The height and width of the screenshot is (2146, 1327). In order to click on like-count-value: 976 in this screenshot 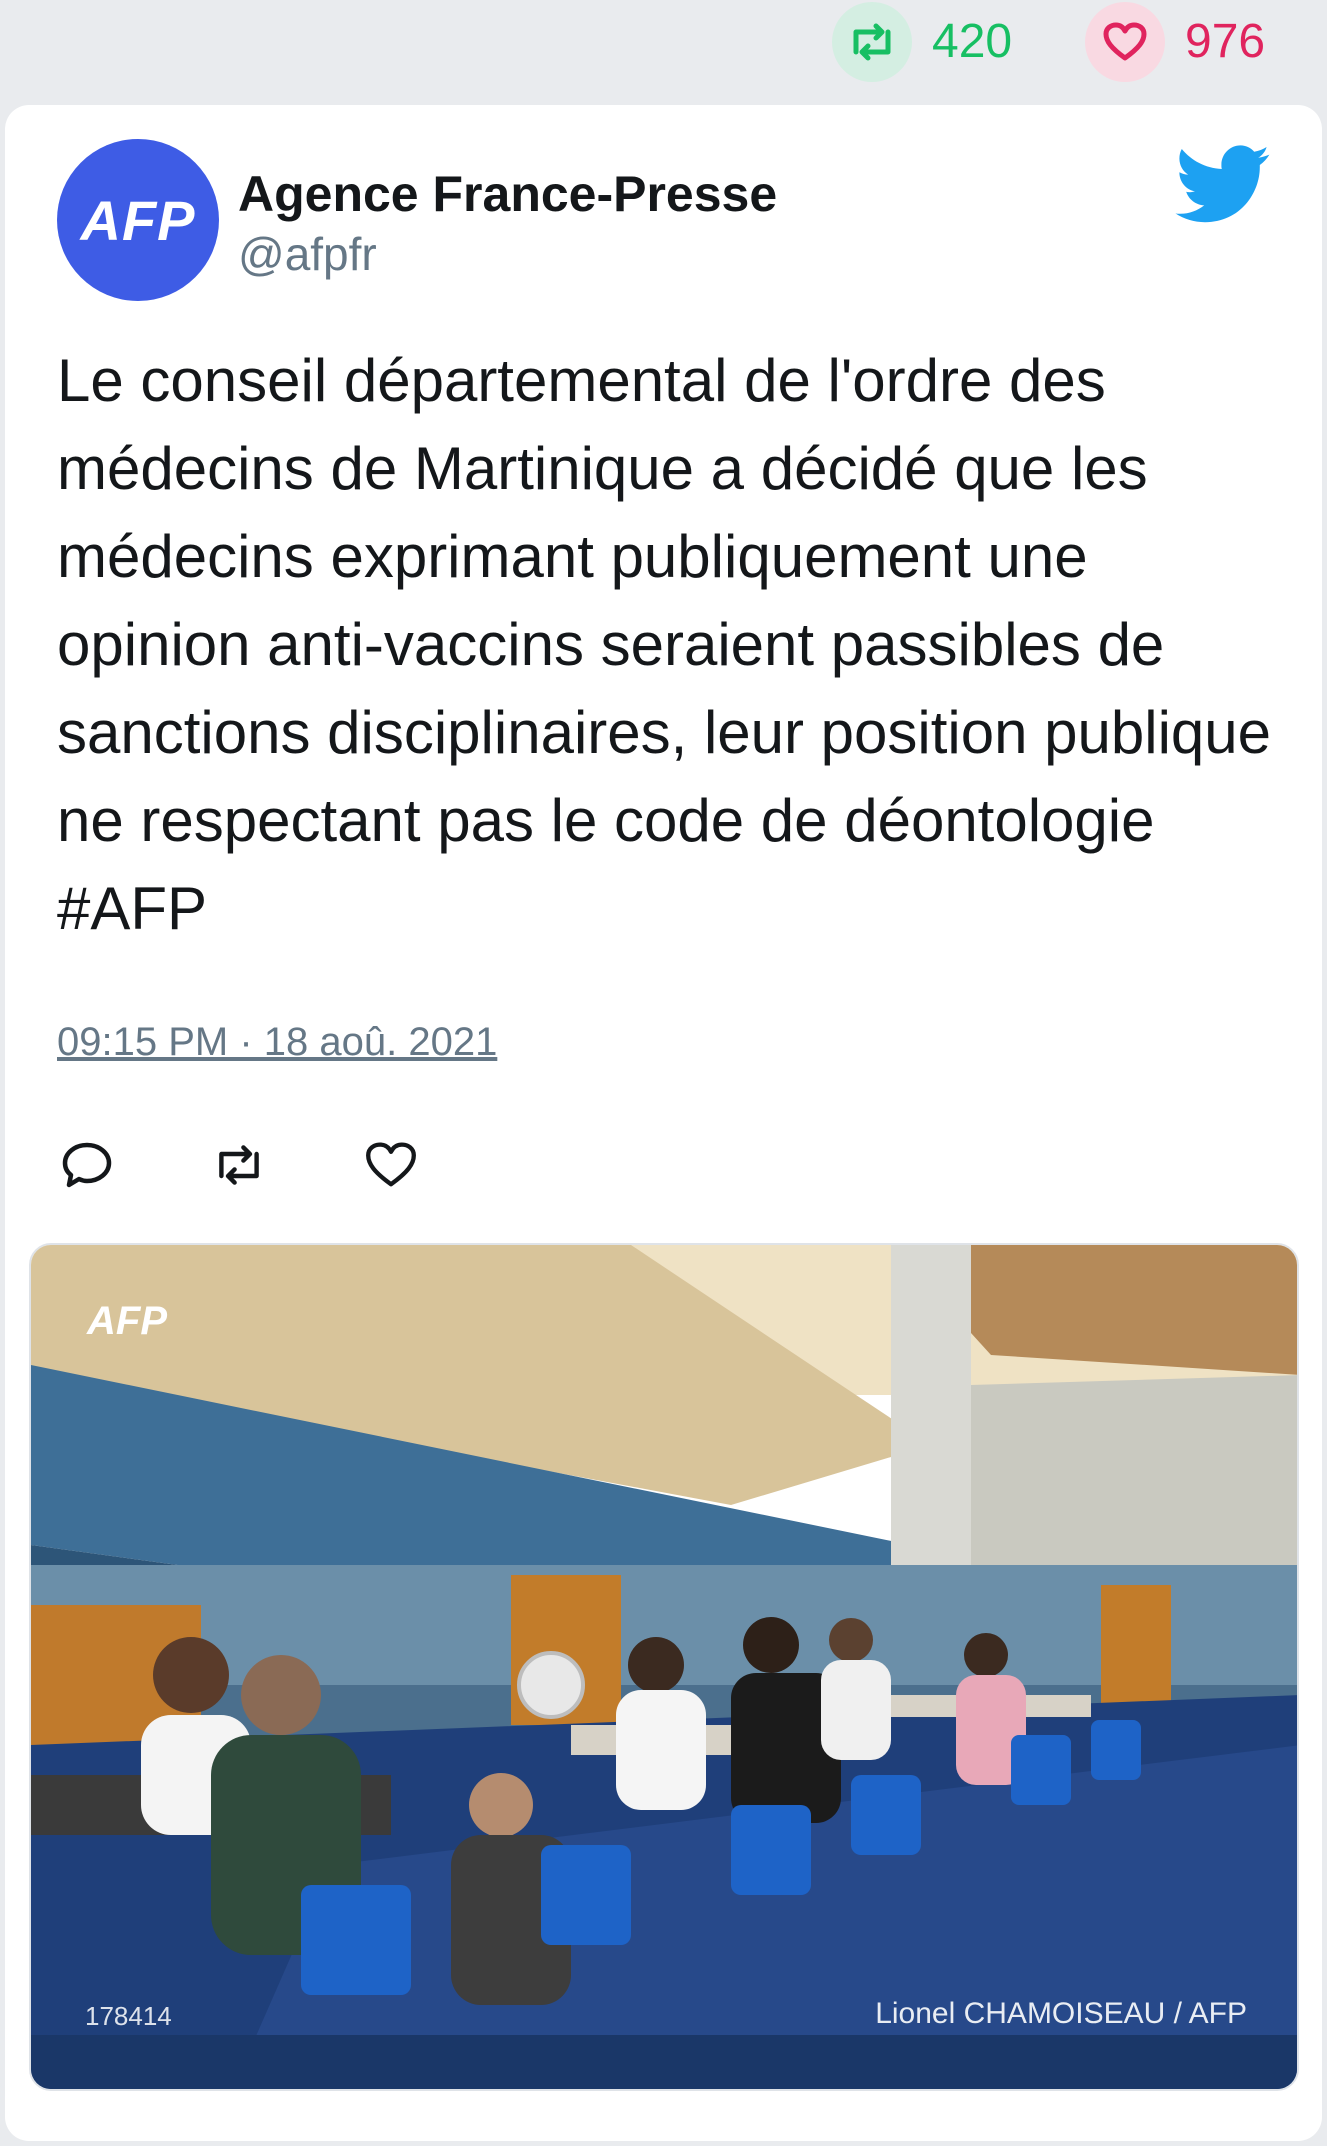, I will do `click(1225, 41)`.